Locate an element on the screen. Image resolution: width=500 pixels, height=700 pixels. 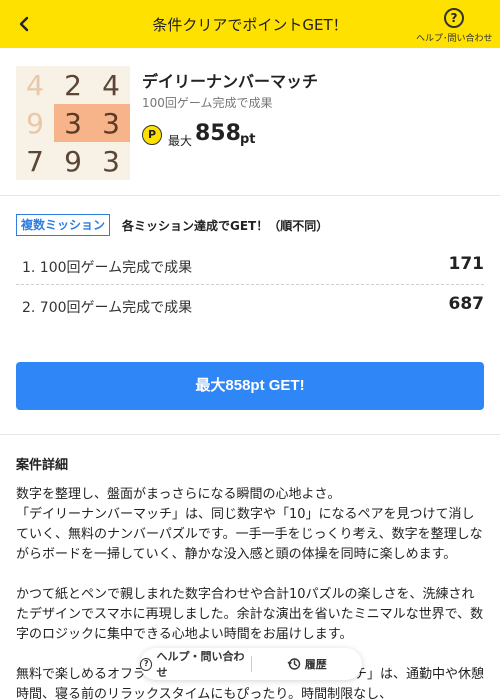
product-title: デイリーナンバーマッチ is located at coordinates (230, 81).